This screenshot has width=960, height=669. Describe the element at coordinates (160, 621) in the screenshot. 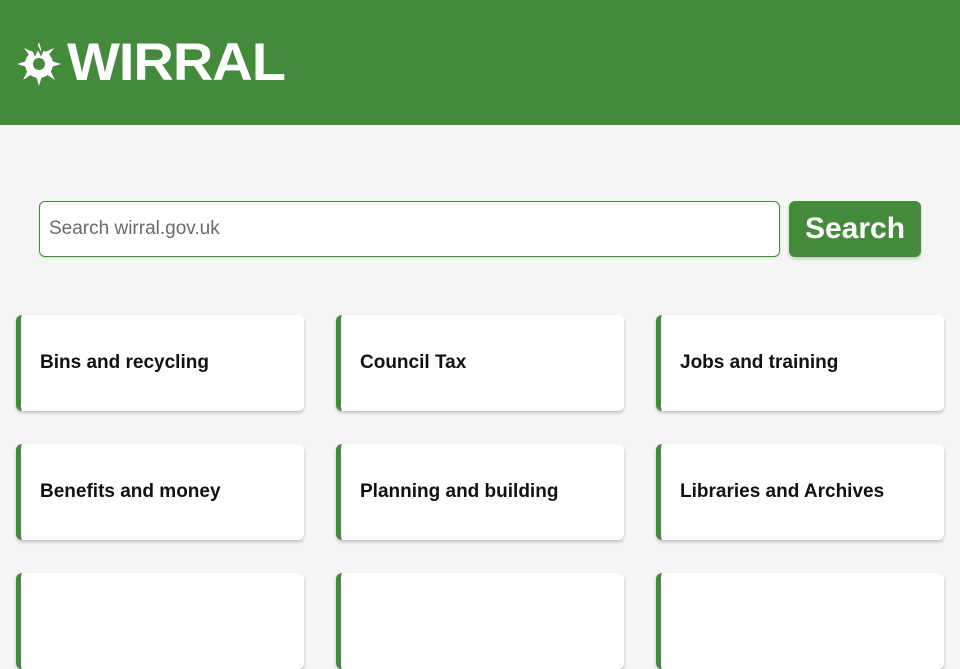

I see `tile-row3-col1` at that location.